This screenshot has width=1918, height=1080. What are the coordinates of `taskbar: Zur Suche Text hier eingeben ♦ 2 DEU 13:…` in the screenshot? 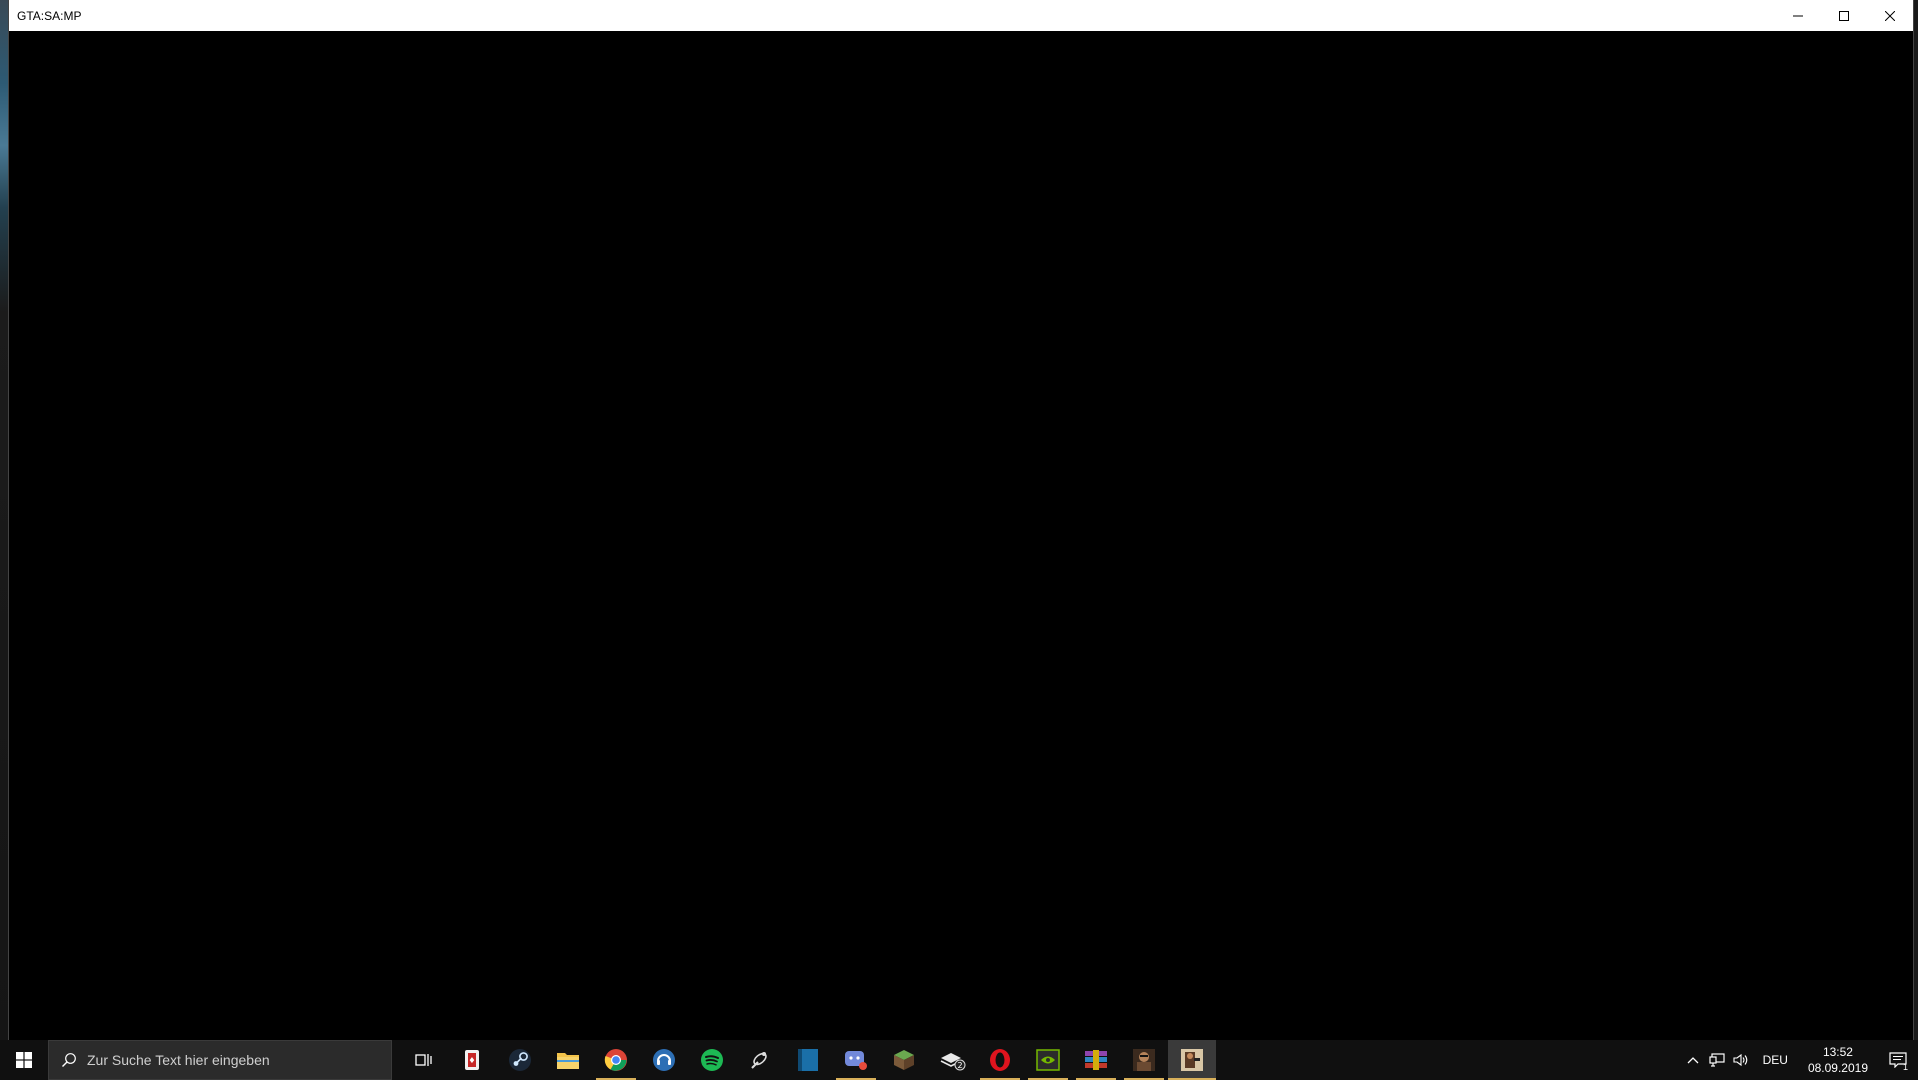 It's located at (959, 1060).